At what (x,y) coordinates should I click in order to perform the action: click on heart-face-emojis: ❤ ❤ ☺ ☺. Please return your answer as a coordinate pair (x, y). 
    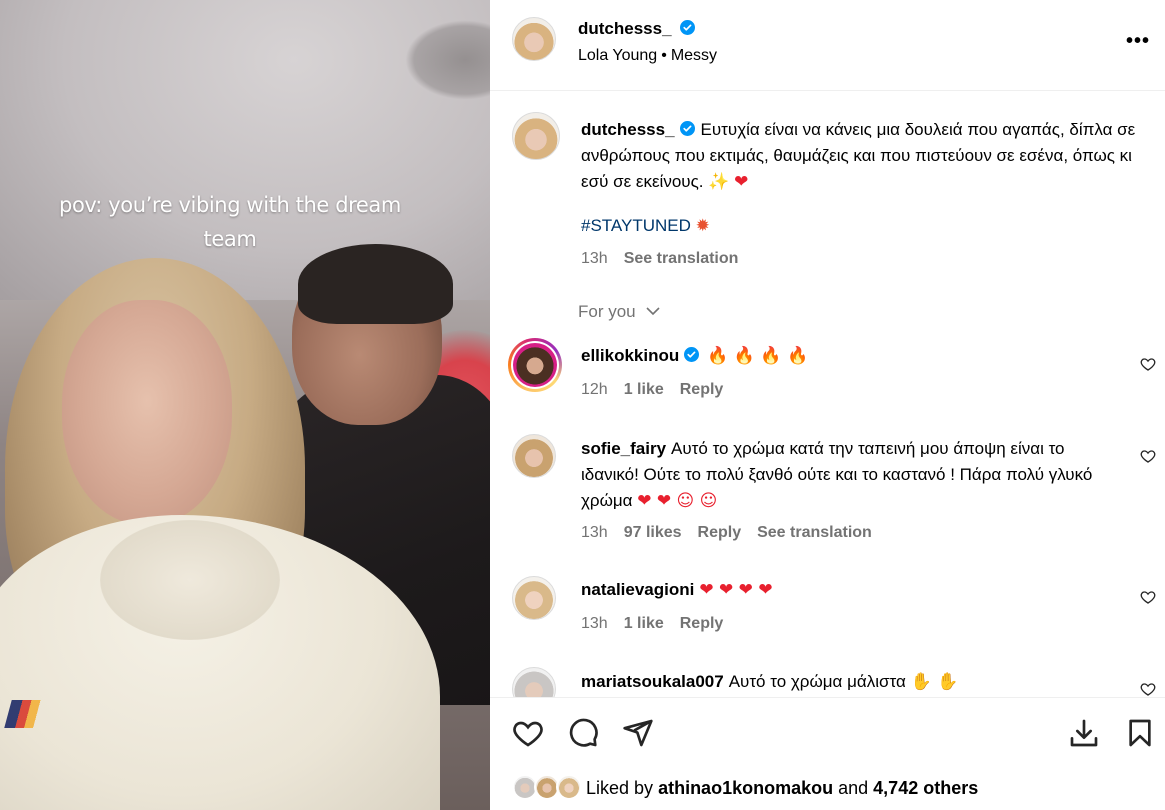
    Looking at the image, I should click on (677, 501).